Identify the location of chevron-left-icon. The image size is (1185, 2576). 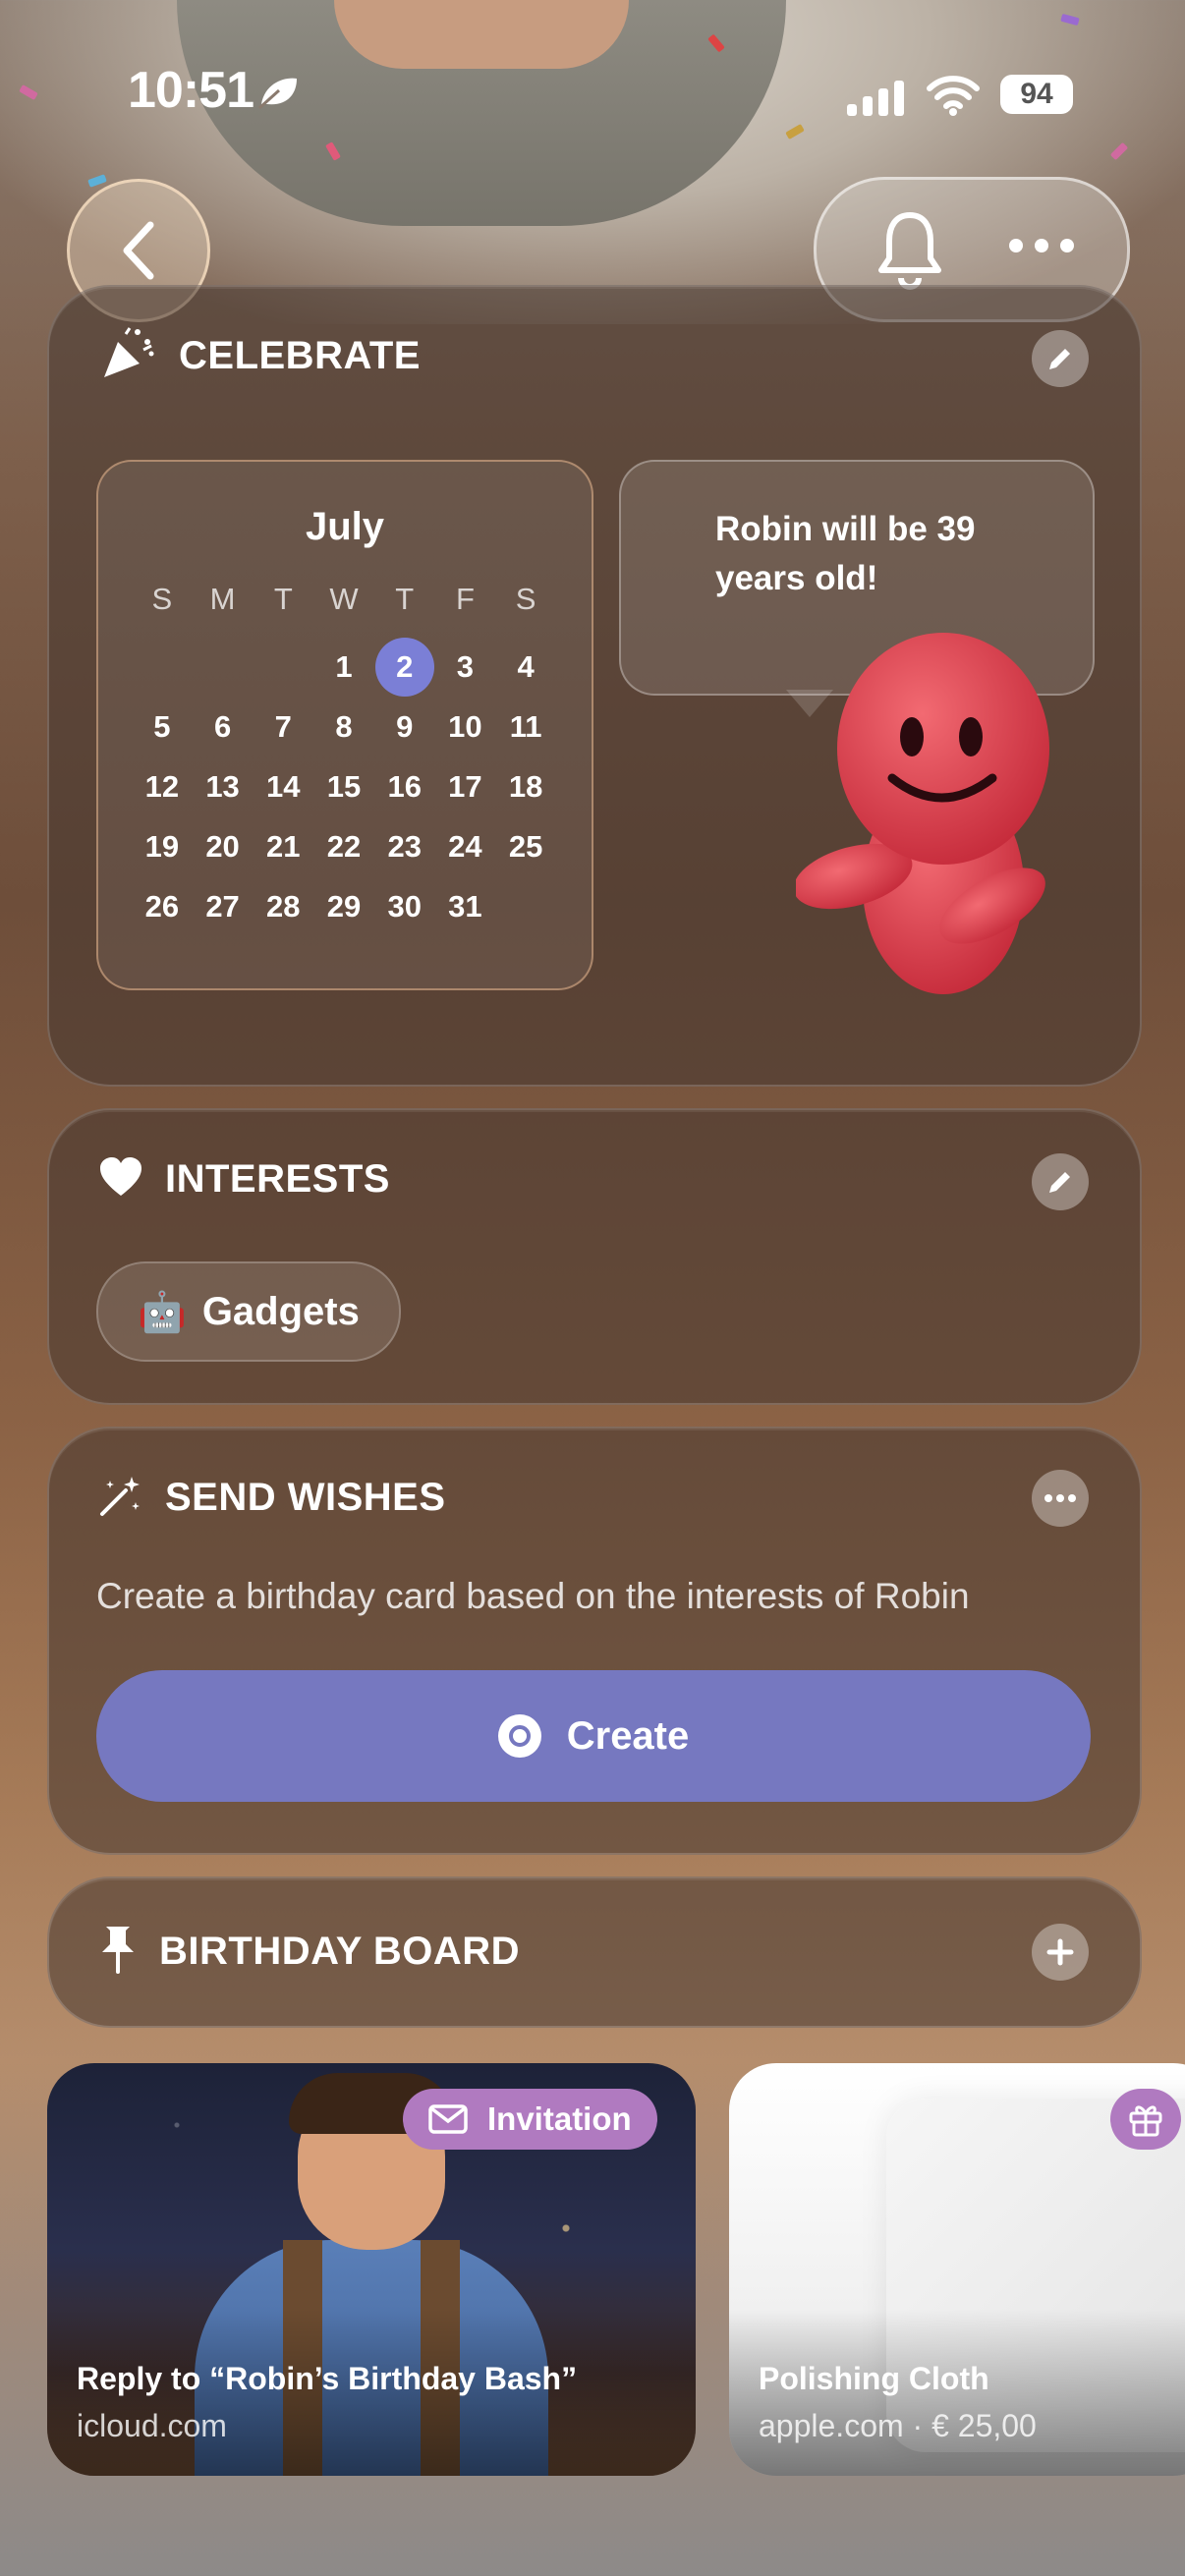
(138, 250).